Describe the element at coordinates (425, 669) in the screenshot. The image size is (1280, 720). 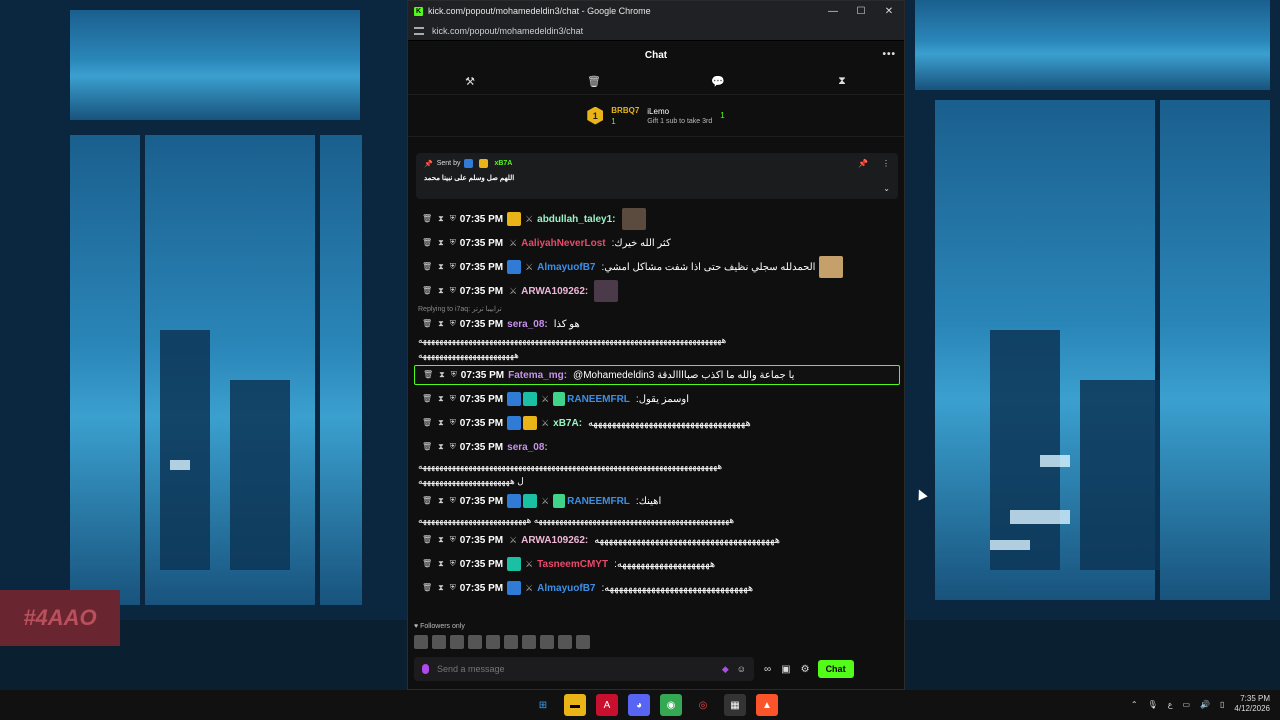
I see `microphone-icon` at that location.